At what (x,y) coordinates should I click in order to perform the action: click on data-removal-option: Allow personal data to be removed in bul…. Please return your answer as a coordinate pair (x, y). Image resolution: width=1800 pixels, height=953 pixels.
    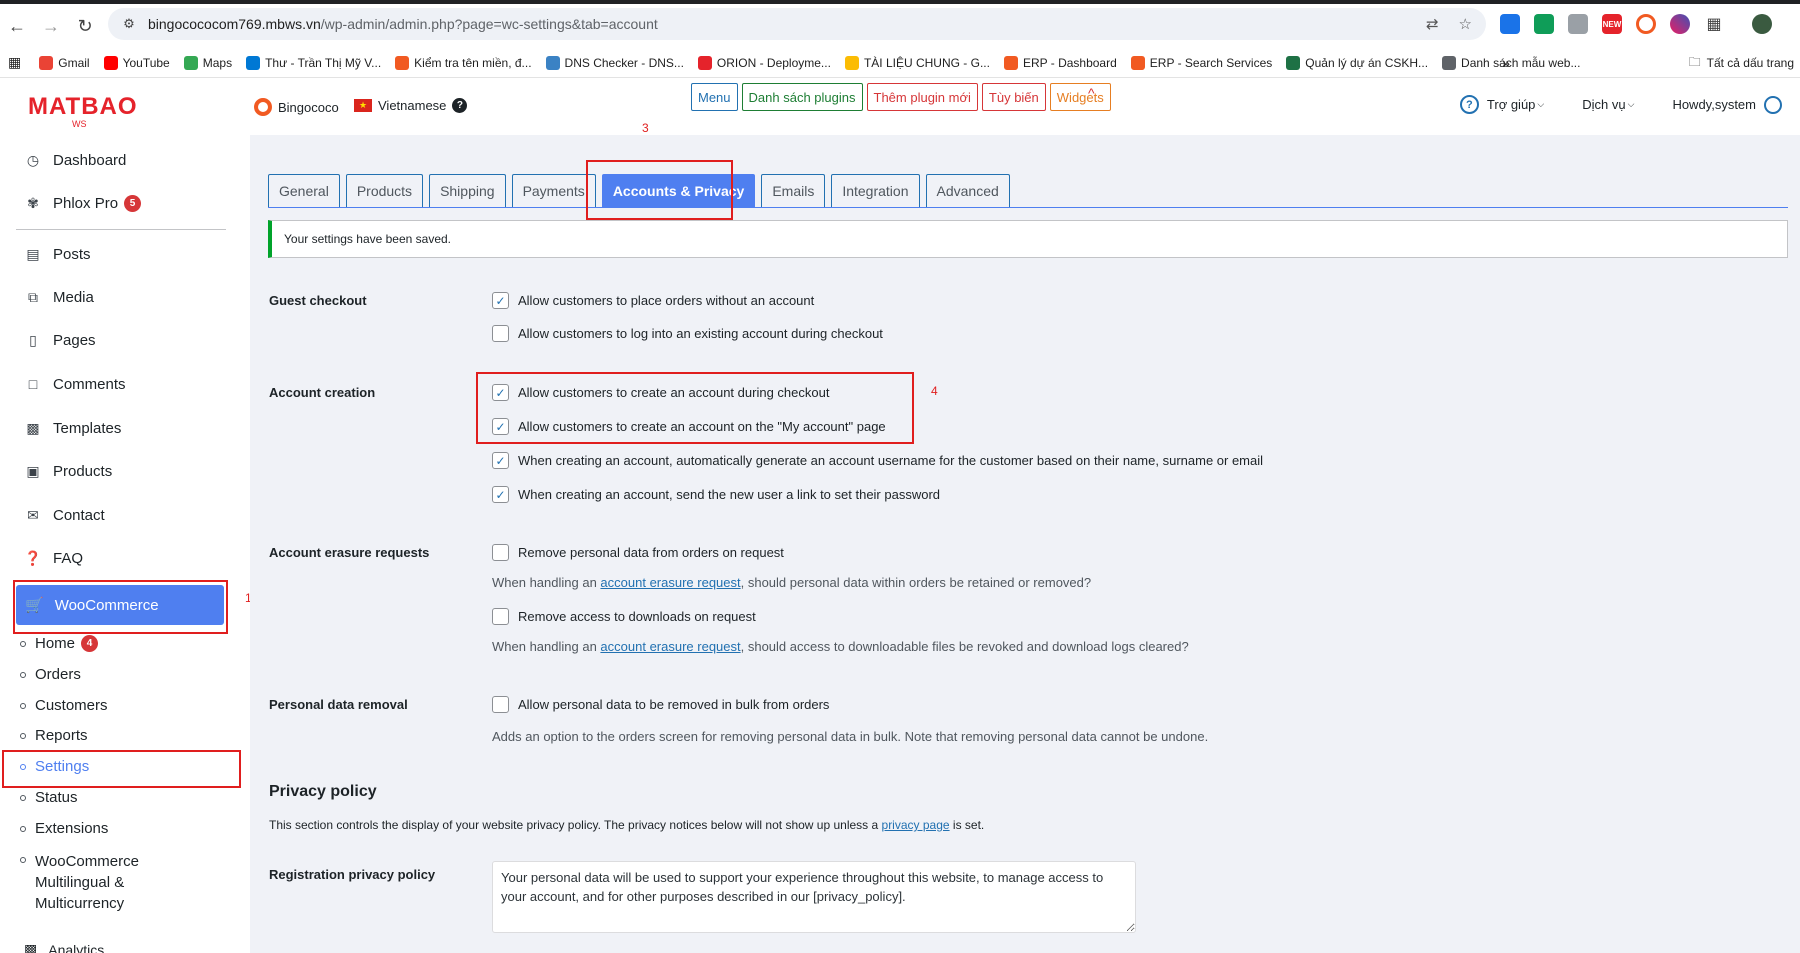
    Looking at the image, I should click on (660, 704).